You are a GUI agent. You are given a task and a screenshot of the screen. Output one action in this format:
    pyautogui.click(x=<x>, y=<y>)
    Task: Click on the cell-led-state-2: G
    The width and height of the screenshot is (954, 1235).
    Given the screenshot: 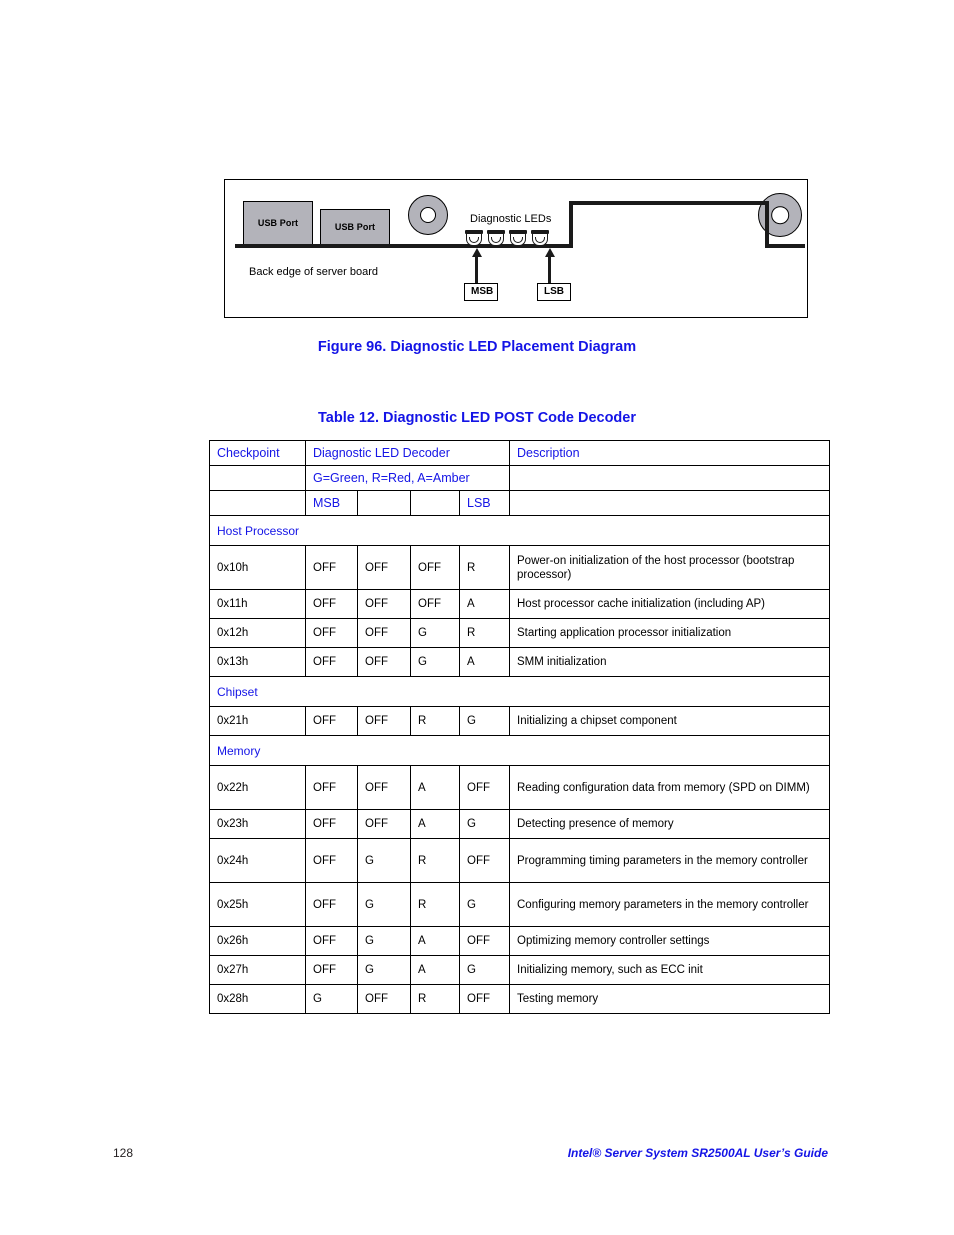 What is the action you would take?
    pyautogui.click(x=435, y=662)
    